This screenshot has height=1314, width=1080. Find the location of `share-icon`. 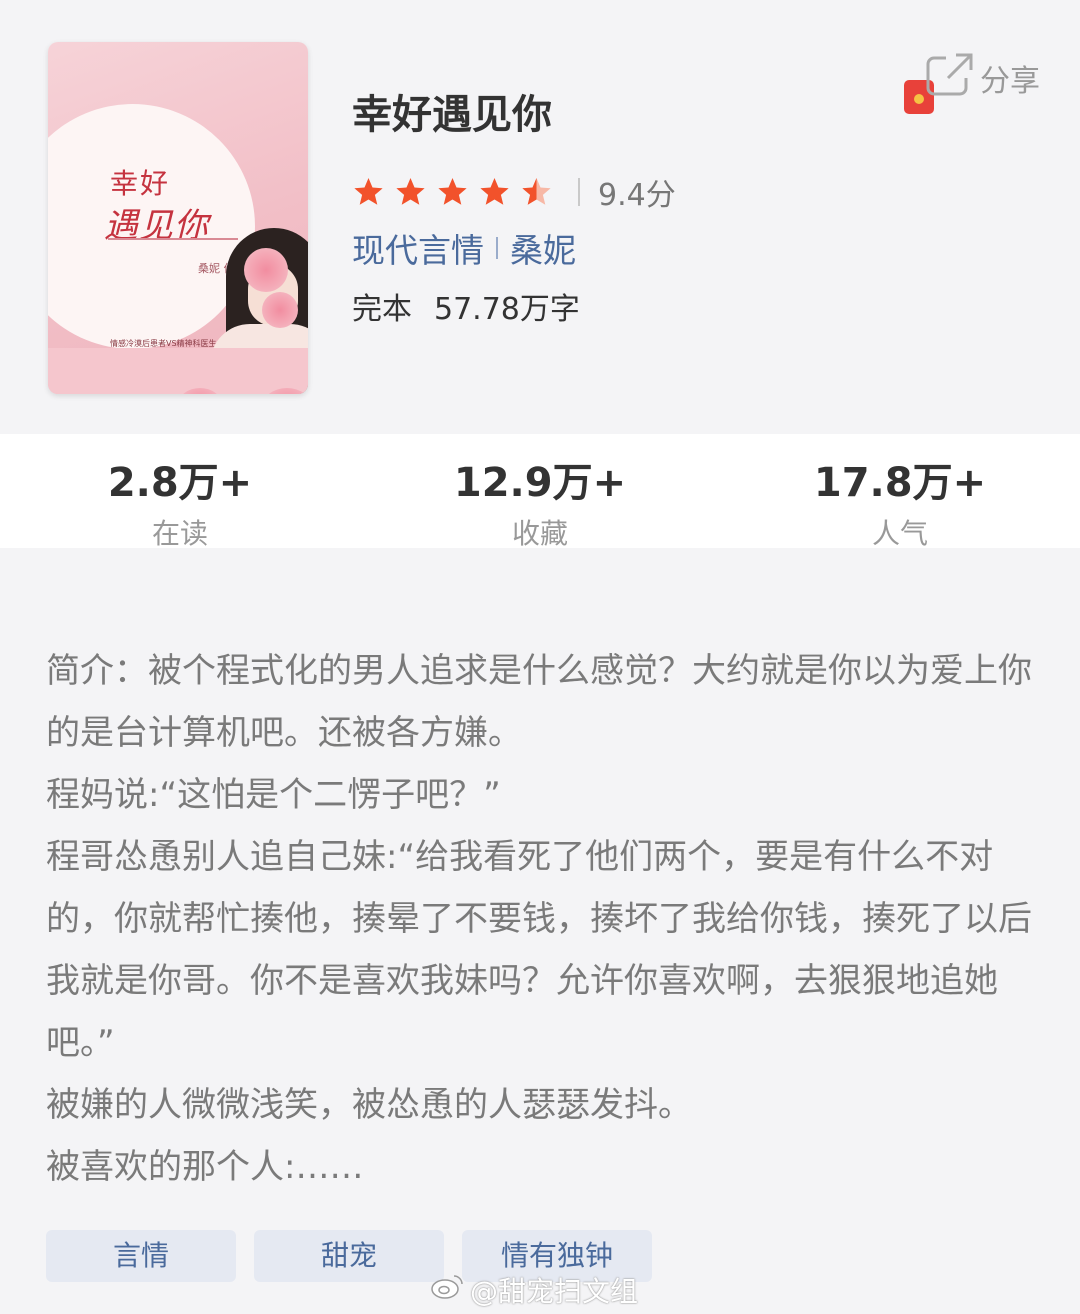

share-icon is located at coordinates (949, 74).